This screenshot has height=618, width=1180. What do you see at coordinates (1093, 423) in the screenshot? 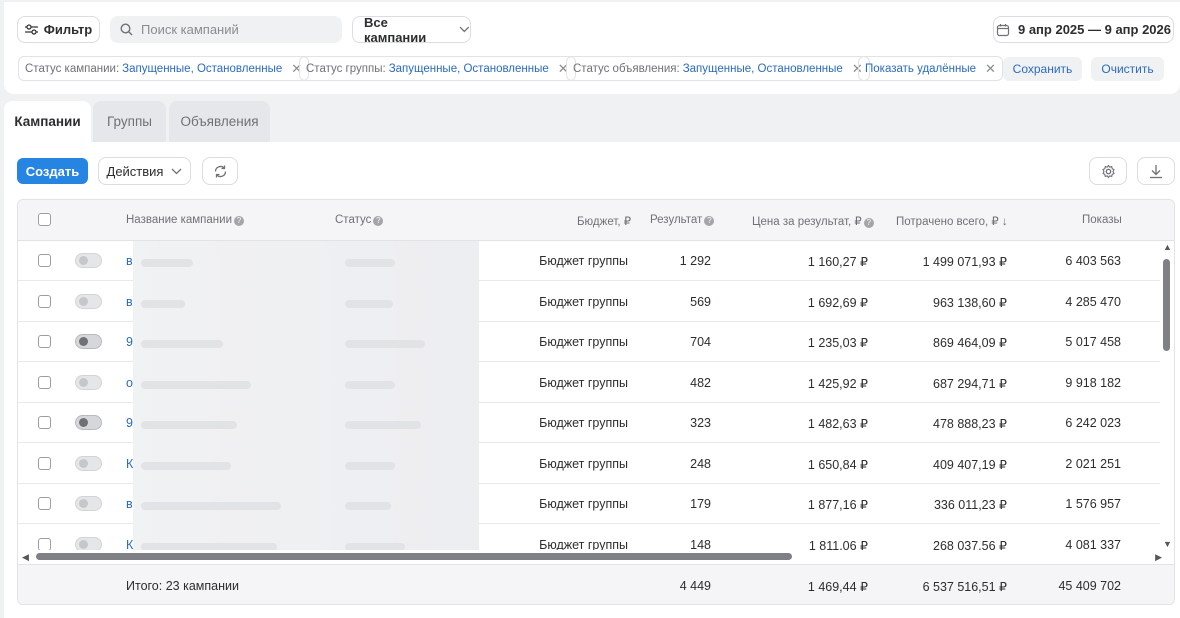
I see `shows-cell: 6 242 023` at bounding box center [1093, 423].